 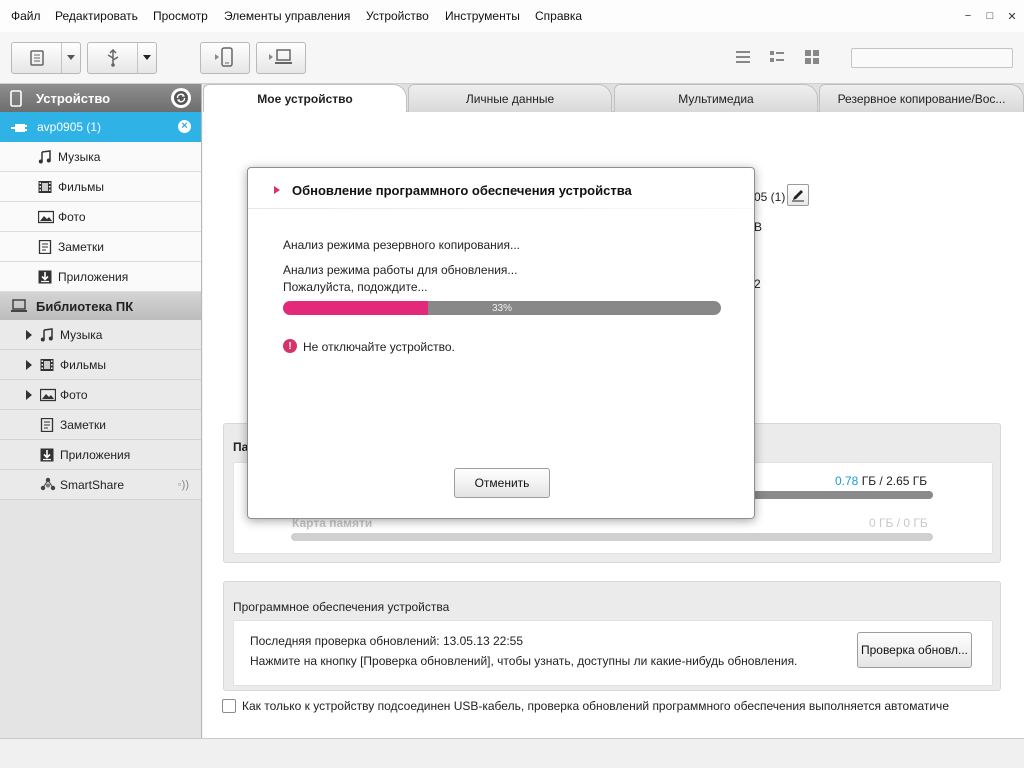 What do you see at coordinates (341, 607) in the screenshot?
I see `software-panel-title: Программное обеспечения устройства` at bounding box center [341, 607].